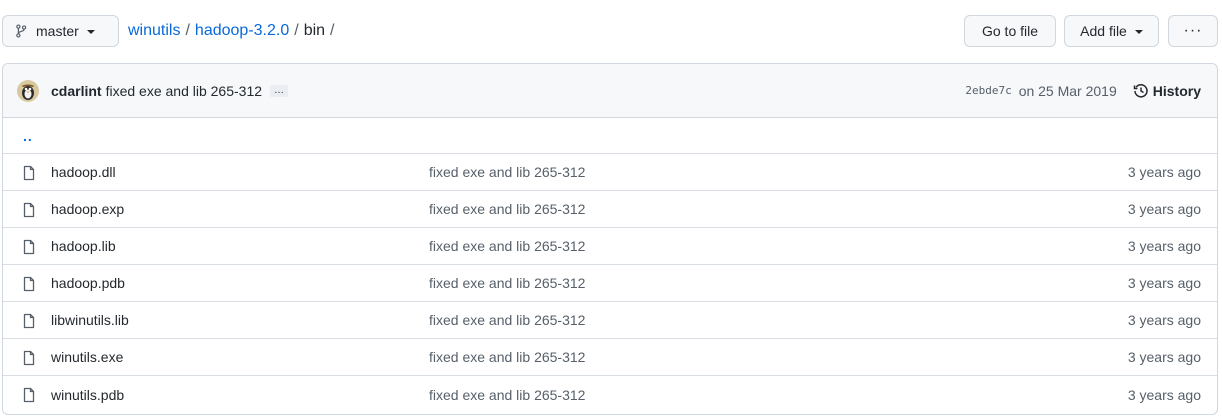  What do you see at coordinates (76, 91) in the screenshot?
I see `commit-author-link: cdarlint` at bounding box center [76, 91].